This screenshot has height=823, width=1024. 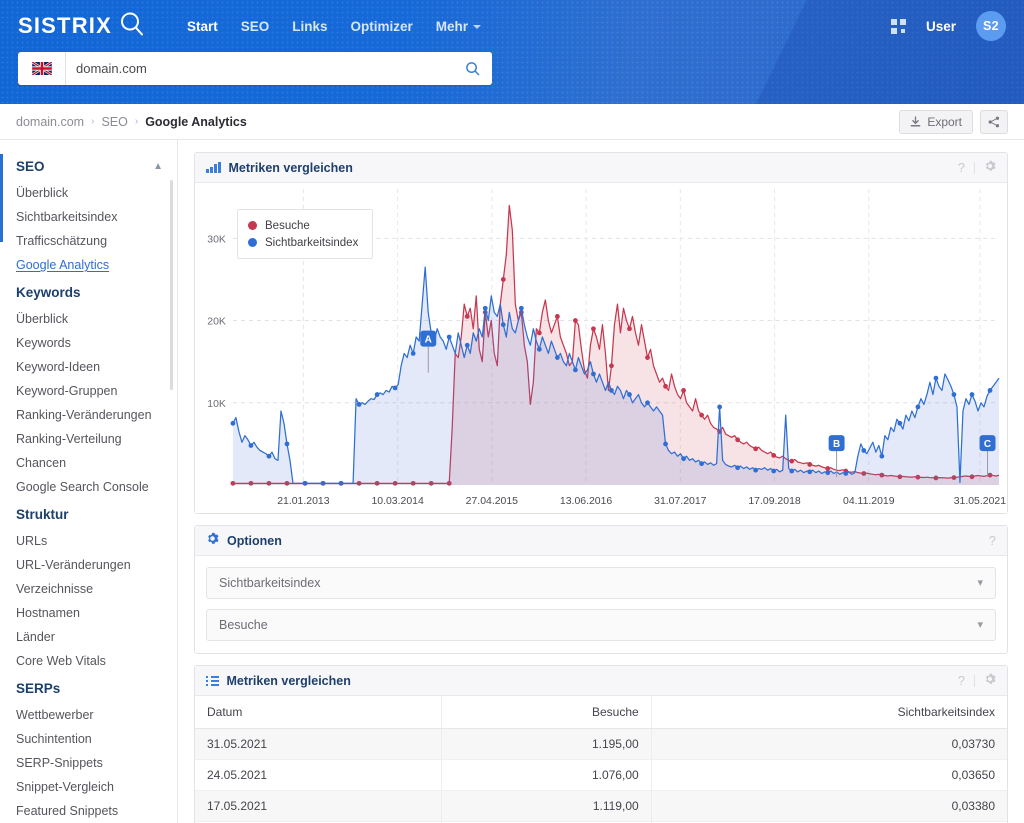 What do you see at coordinates (96, 661) in the screenshot?
I see `sidebar-item-core-web-vitals: Core Web Vitals` at bounding box center [96, 661].